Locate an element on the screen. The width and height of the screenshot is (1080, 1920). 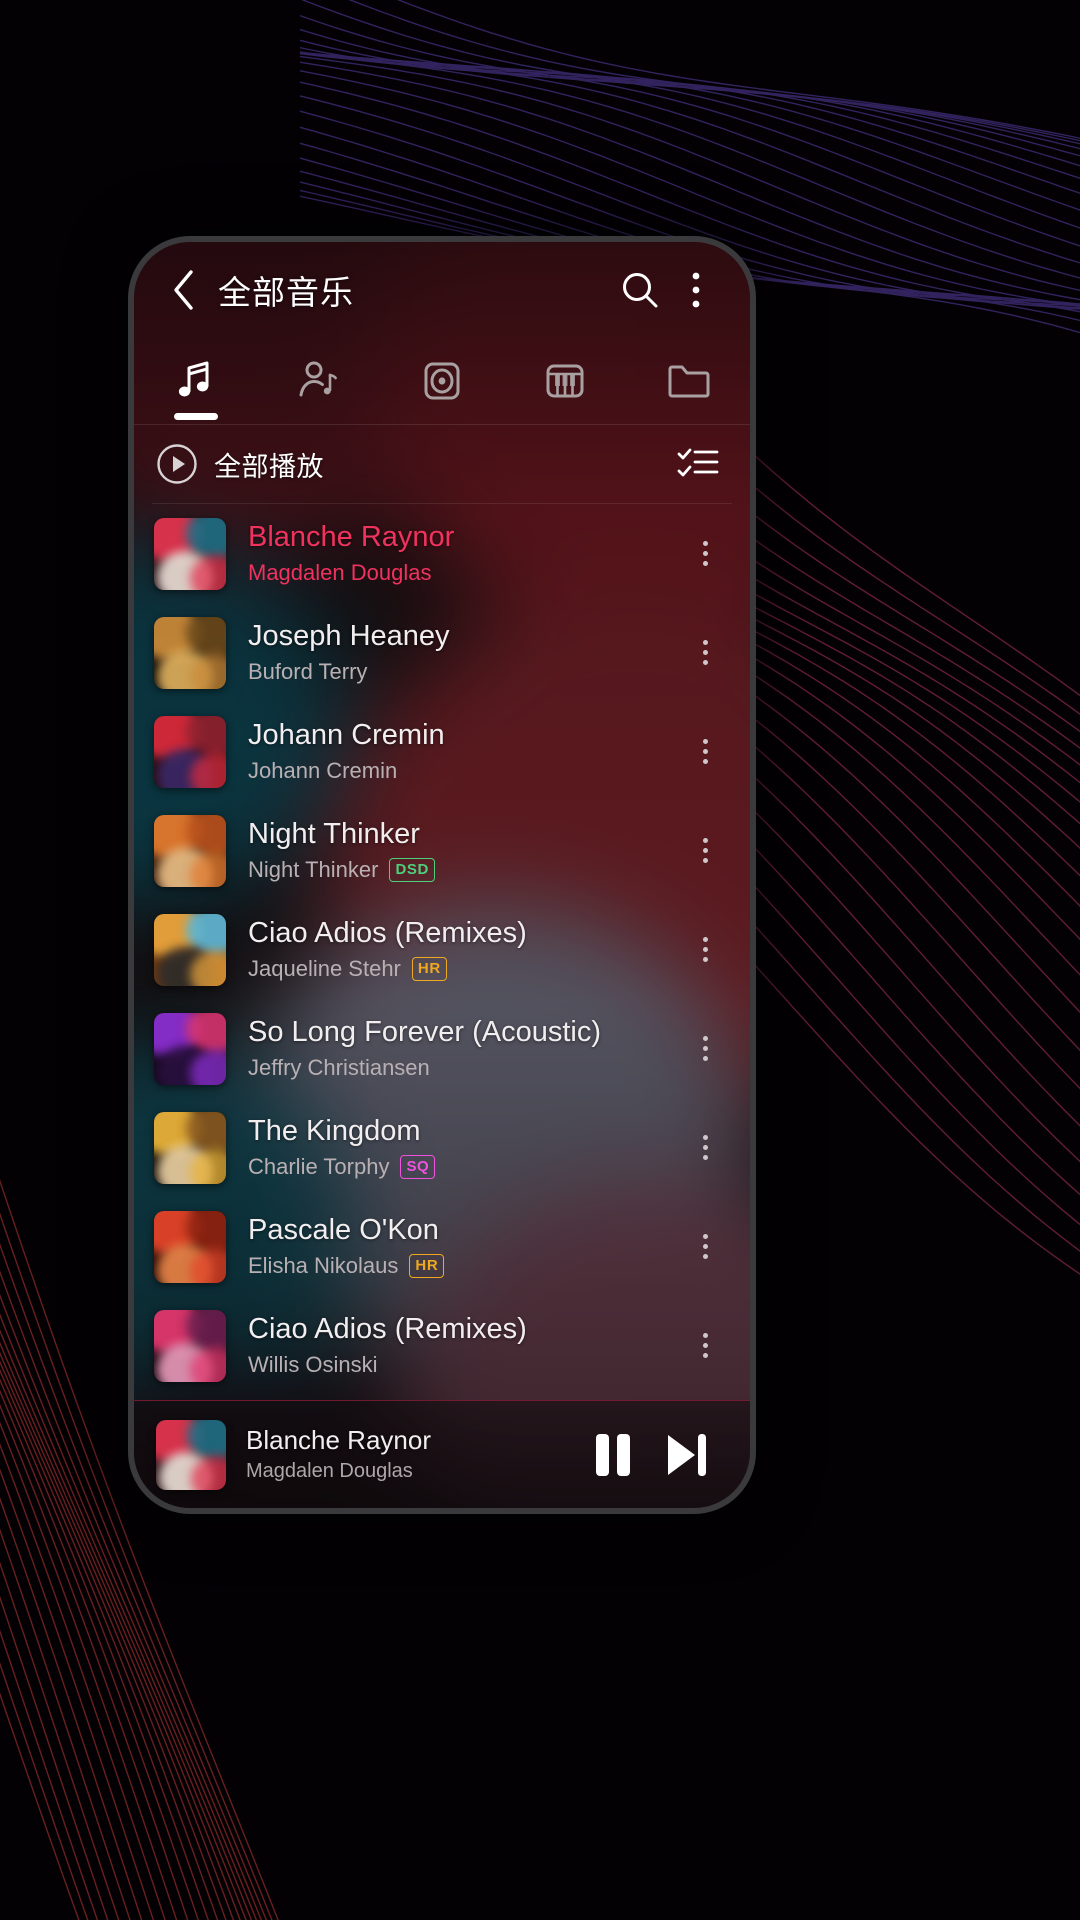
track-title: Joseph Heaney is located at coordinates (349, 636).